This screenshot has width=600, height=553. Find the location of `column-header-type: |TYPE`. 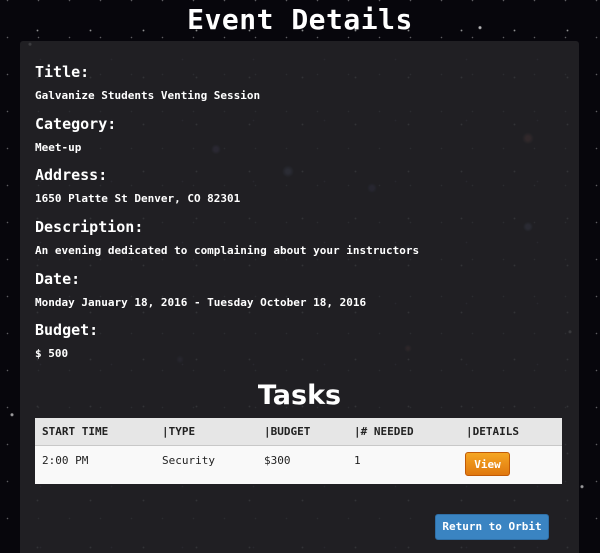

column-header-type: |TYPE is located at coordinates (179, 431).